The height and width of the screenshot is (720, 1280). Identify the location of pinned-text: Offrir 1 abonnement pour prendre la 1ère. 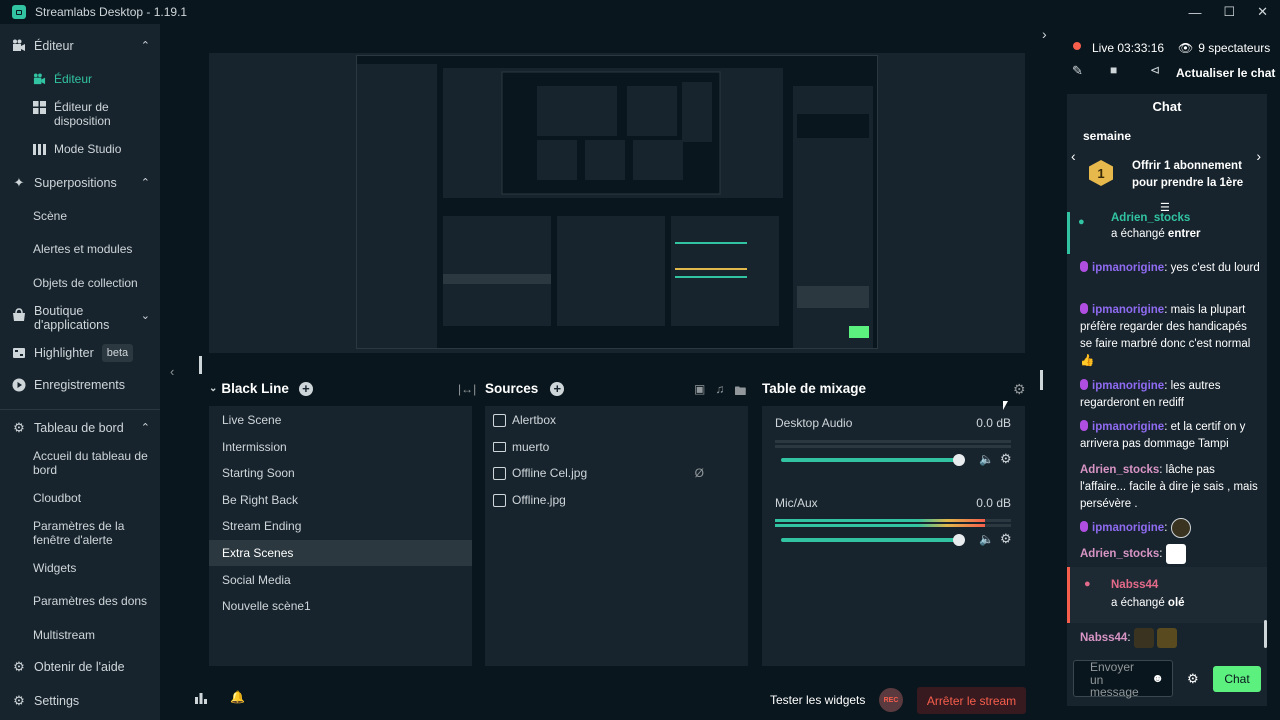
(1188, 174).